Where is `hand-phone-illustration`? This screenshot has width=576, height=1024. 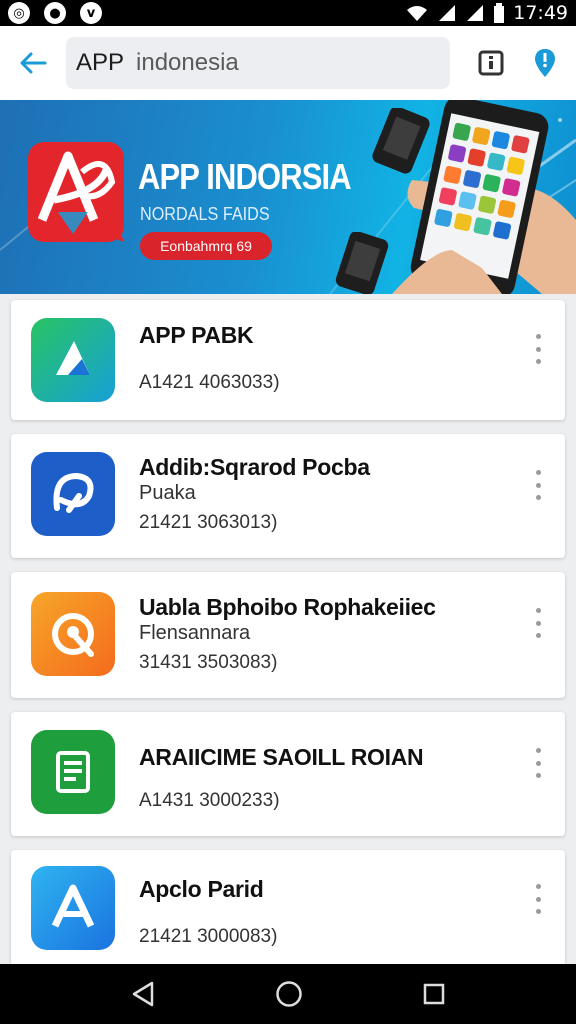 hand-phone-illustration is located at coordinates (484, 197).